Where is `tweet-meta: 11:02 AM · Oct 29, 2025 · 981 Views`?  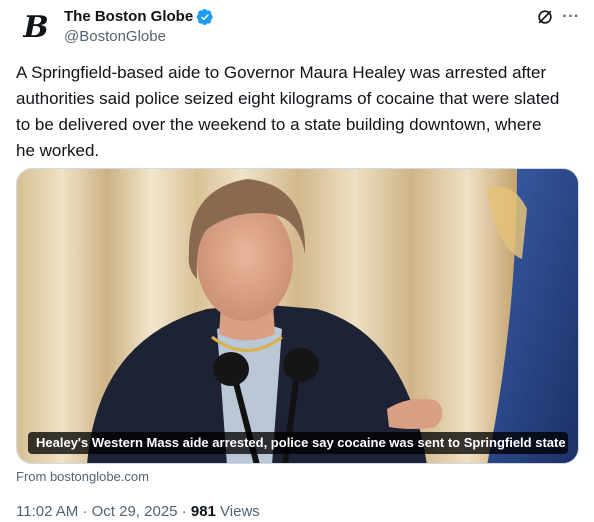
tweet-meta: 11:02 AM · Oct 29, 2025 · 981 Views is located at coordinates (138, 512).